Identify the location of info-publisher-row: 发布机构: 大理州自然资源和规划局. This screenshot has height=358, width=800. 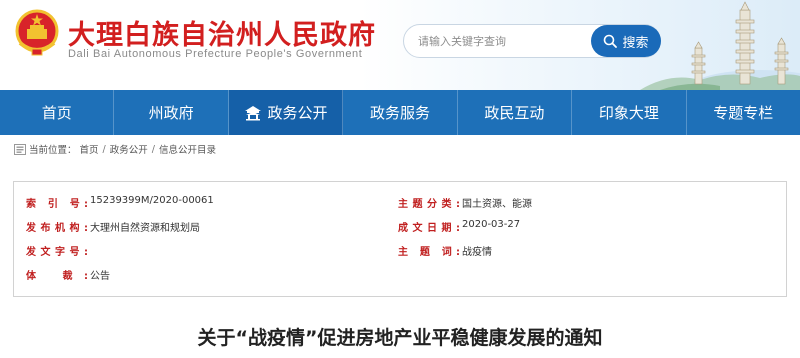
(113, 226).